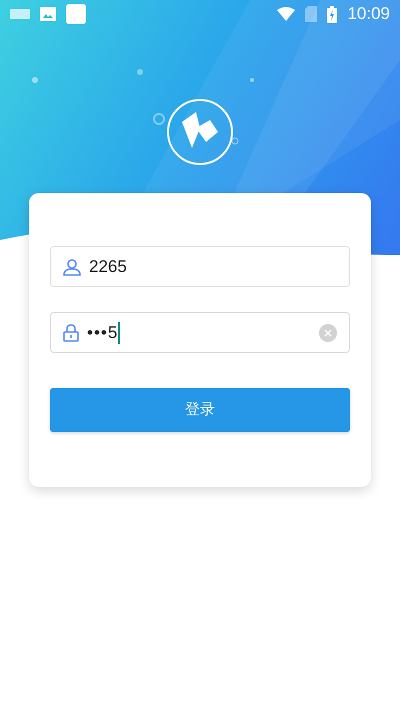 The height and width of the screenshot is (711, 400). Describe the element at coordinates (368, 14) in the screenshot. I see `status-time: 10:09` at that location.